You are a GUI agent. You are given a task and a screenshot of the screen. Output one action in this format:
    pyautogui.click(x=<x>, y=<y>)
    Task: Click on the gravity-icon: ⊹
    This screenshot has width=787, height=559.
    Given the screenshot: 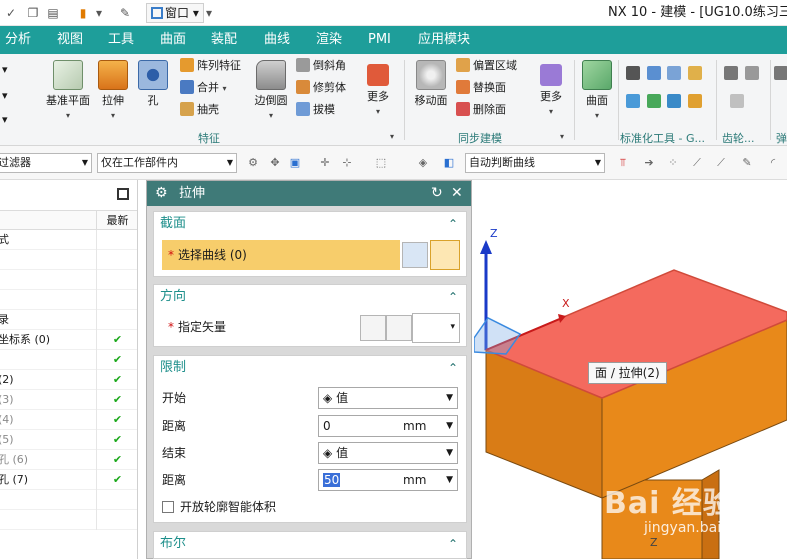 What is the action you would take?
    pyautogui.click(x=347, y=163)
    